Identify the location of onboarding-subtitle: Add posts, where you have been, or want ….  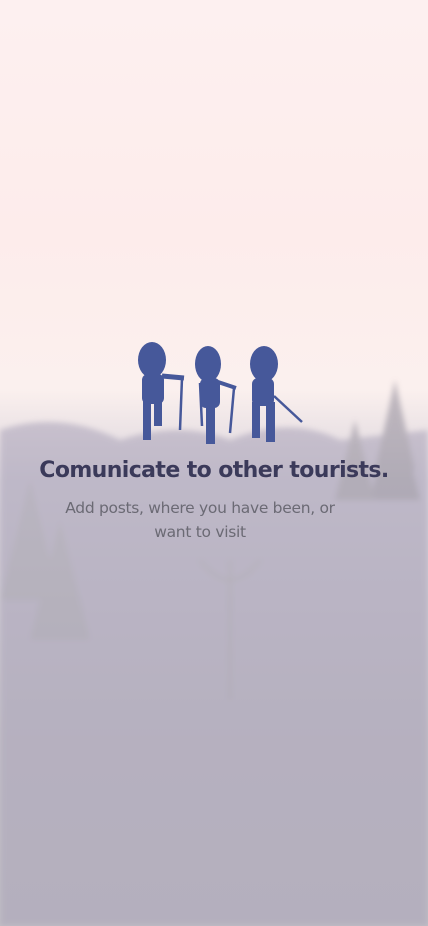
(200, 520).